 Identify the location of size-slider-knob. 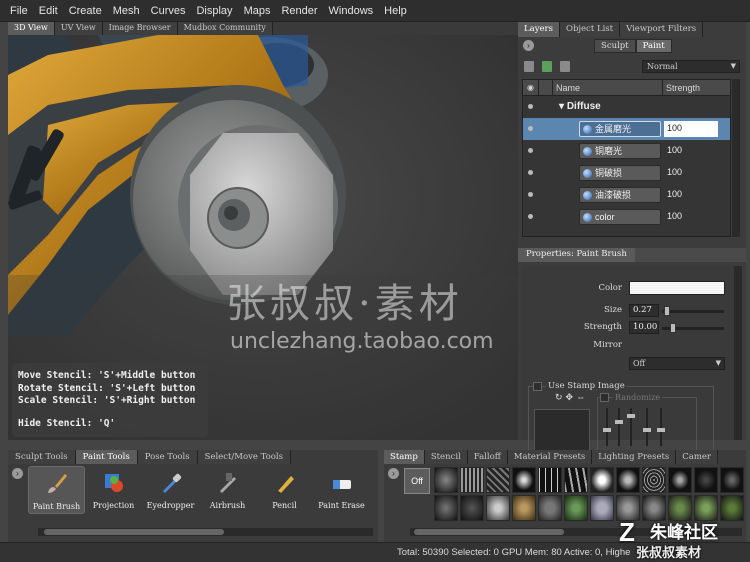
(667, 311).